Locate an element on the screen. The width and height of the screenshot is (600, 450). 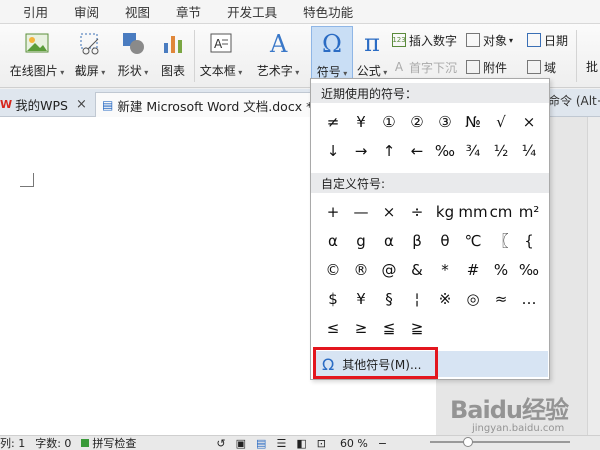
recent-symbol-cell: № is located at coordinates (473, 121).